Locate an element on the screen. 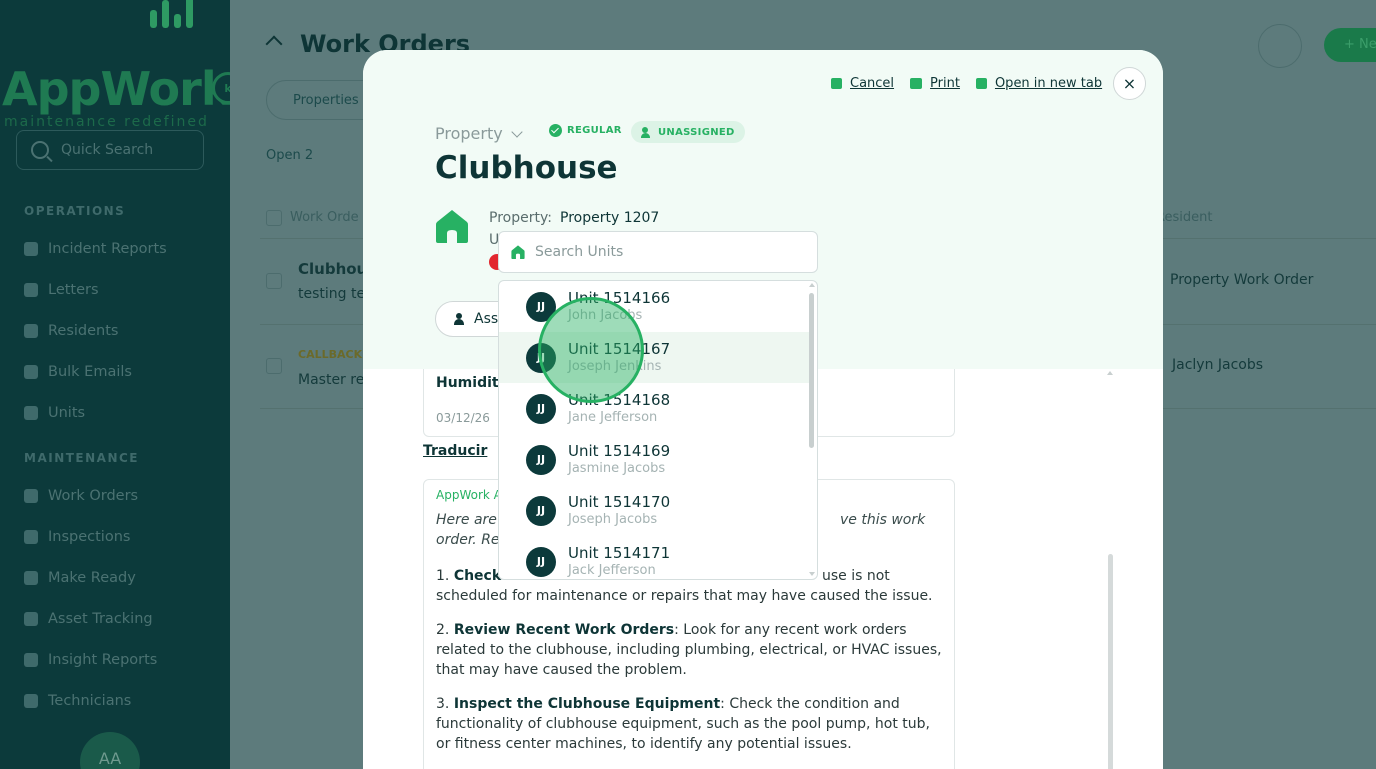  sidebar-item-asset-tracking: Asset Tracking is located at coordinates (88, 619).